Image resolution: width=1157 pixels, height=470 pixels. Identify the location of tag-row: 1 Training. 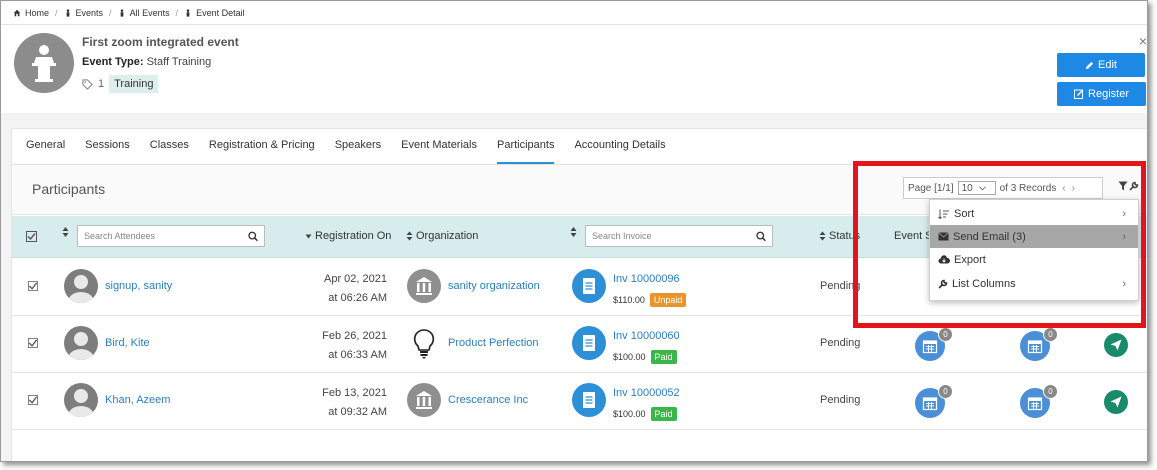
(120, 84).